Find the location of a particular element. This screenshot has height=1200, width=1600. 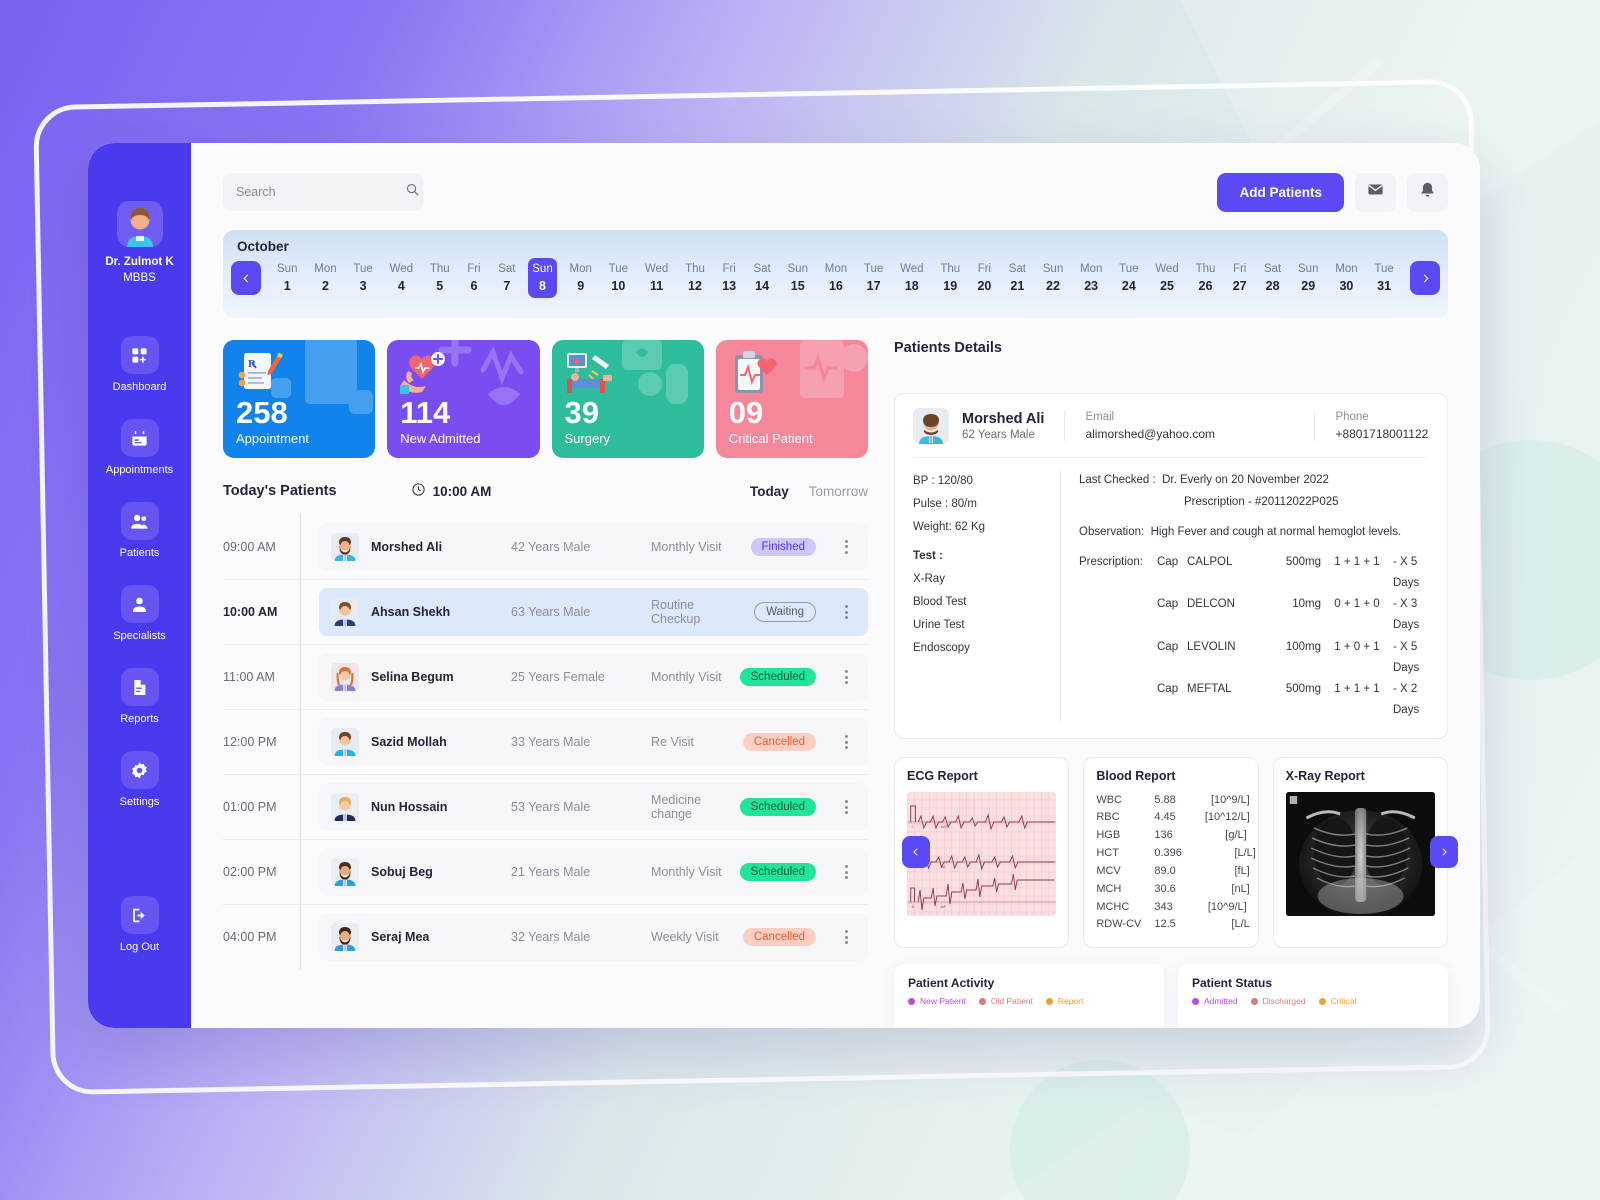

mail-button is located at coordinates (1375, 192).